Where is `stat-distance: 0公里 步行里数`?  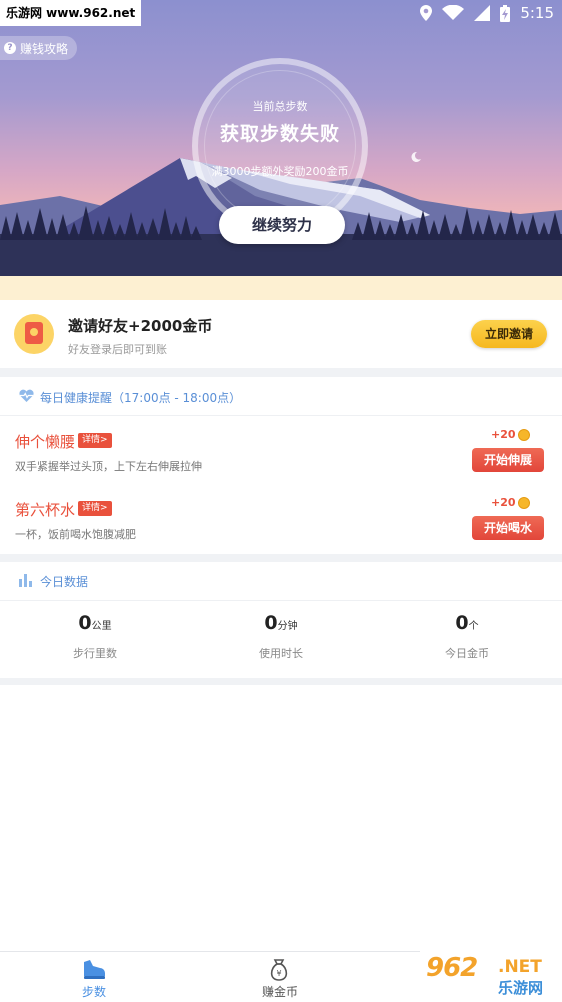 stat-distance: 0公里 步行里数 is located at coordinates (95, 636).